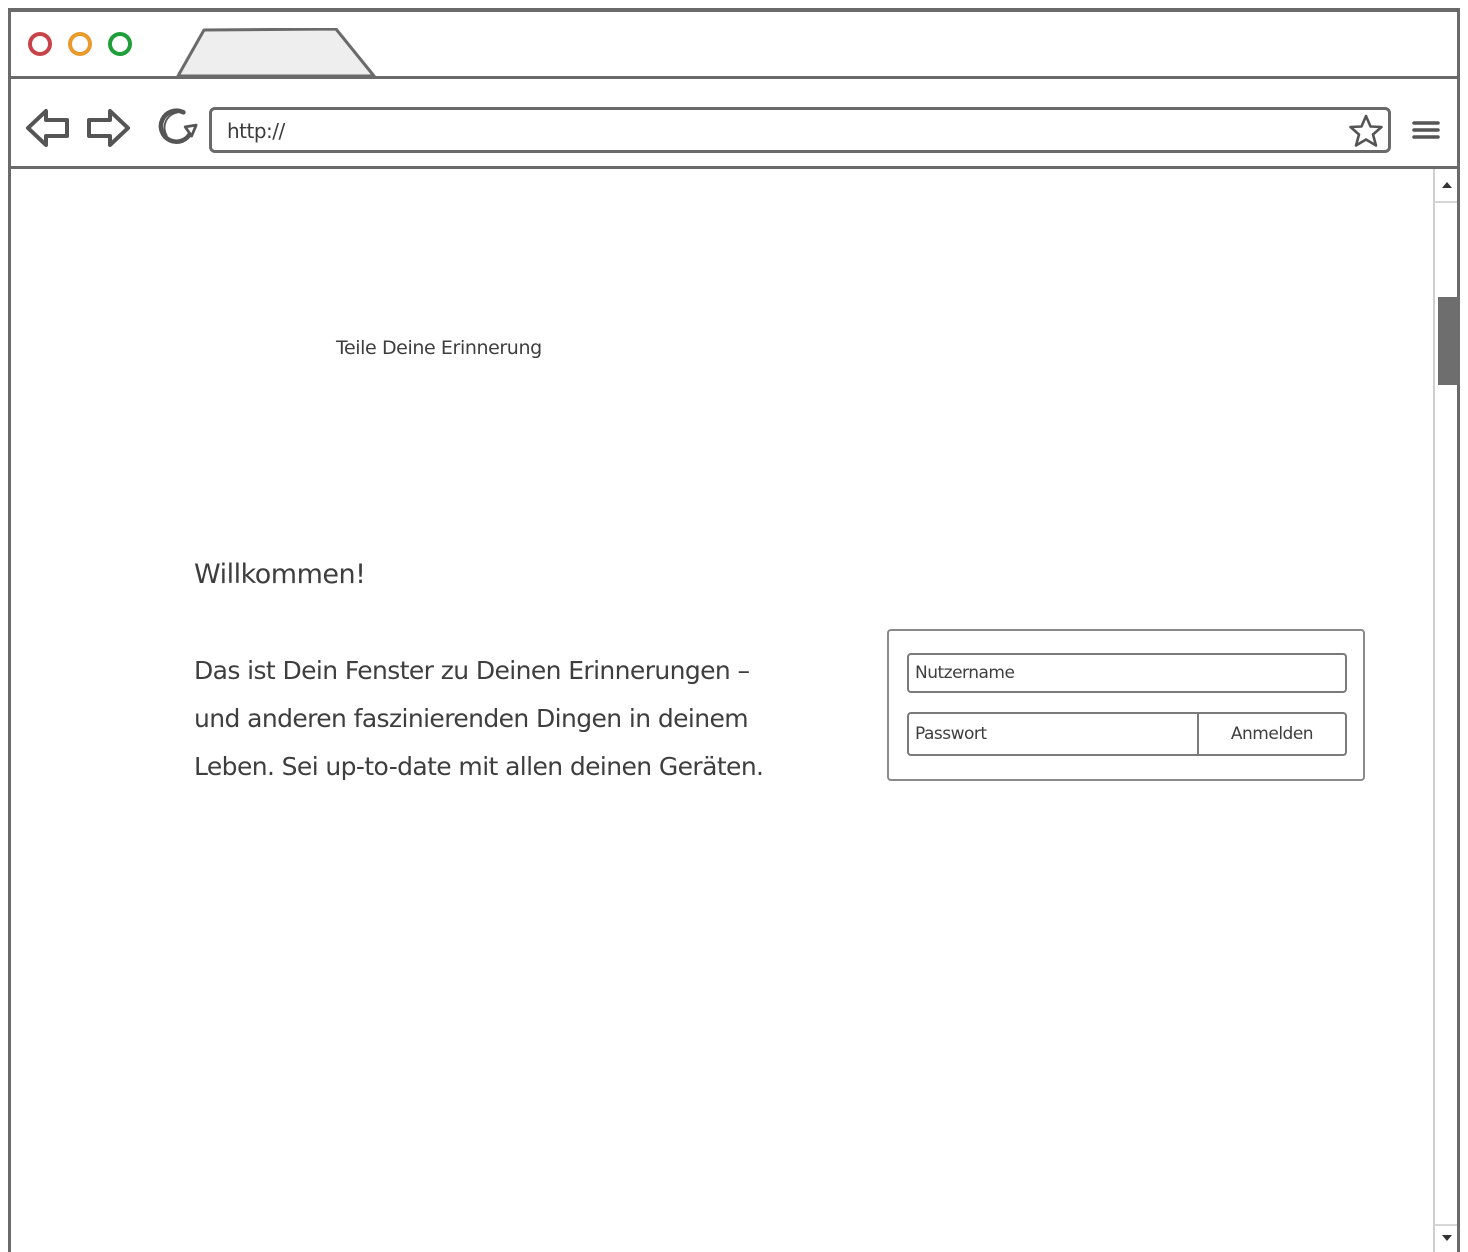 This screenshot has width=1468, height=1252. Describe the element at coordinates (80, 44) in the screenshot. I see `minimize-window-button` at that location.